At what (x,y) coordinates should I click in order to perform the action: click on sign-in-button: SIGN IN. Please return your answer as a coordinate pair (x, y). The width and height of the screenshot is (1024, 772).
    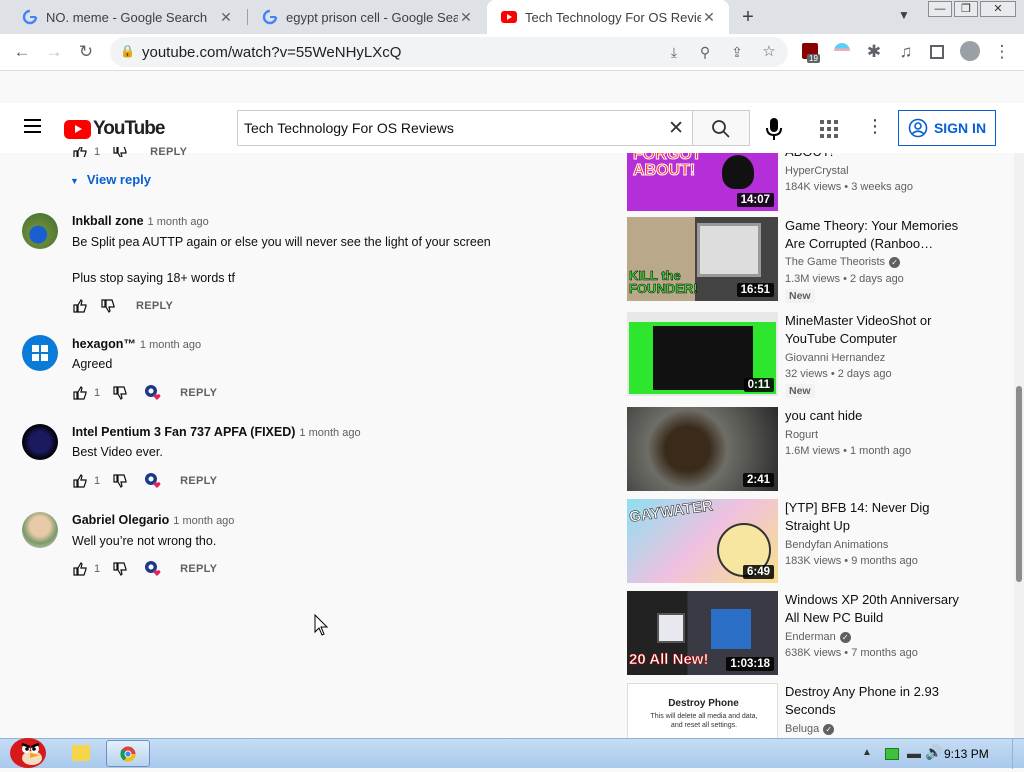
    Looking at the image, I should click on (947, 128).